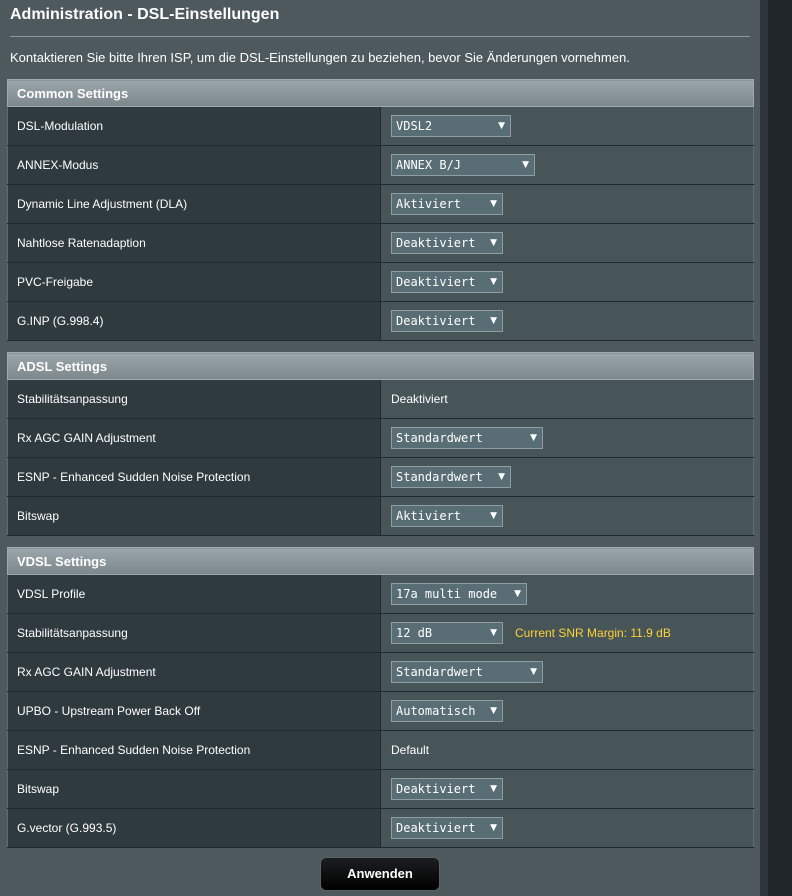 The image size is (792, 896). Describe the element at coordinates (194, 516) in the screenshot. I see `adsl-bitswap-label: Bitswap` at that location.